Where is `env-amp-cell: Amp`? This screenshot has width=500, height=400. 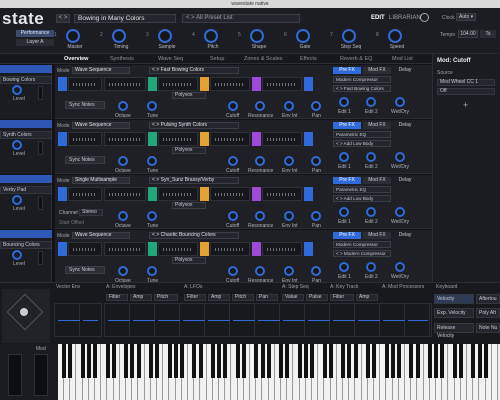 env-amp-cell: Amp is located at coordinates (141, 297).